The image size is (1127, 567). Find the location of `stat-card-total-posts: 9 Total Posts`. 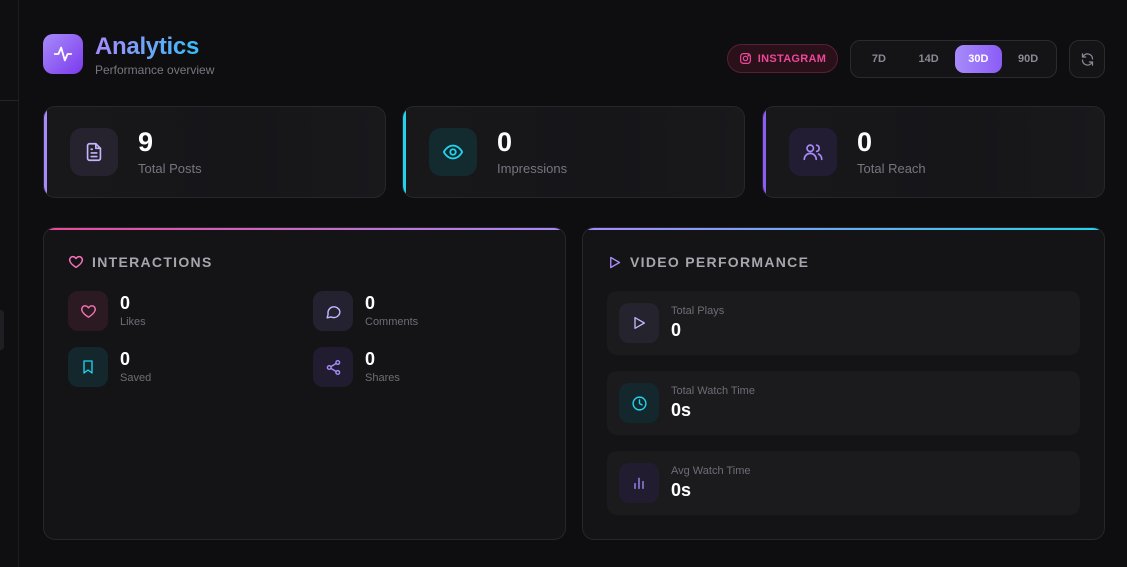

stat-card-total-posts: 9 Total Posts is located at coordinates (214, 152).